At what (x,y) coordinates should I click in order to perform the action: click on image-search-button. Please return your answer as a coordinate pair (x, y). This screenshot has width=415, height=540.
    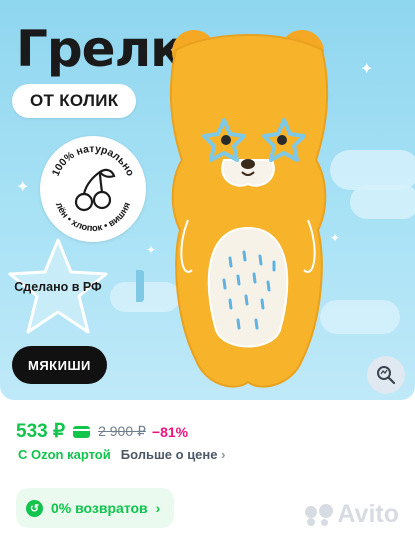
    Looking at the image, I should click on (386, 375).